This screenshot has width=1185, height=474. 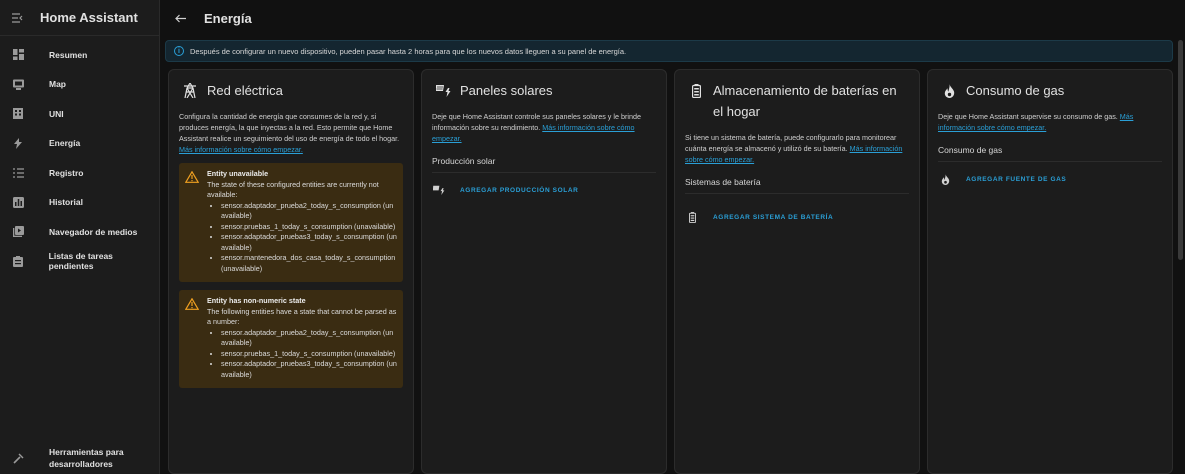 I want to click on add-solar-row: Agregar producción solar, so click(x=544, y=190).